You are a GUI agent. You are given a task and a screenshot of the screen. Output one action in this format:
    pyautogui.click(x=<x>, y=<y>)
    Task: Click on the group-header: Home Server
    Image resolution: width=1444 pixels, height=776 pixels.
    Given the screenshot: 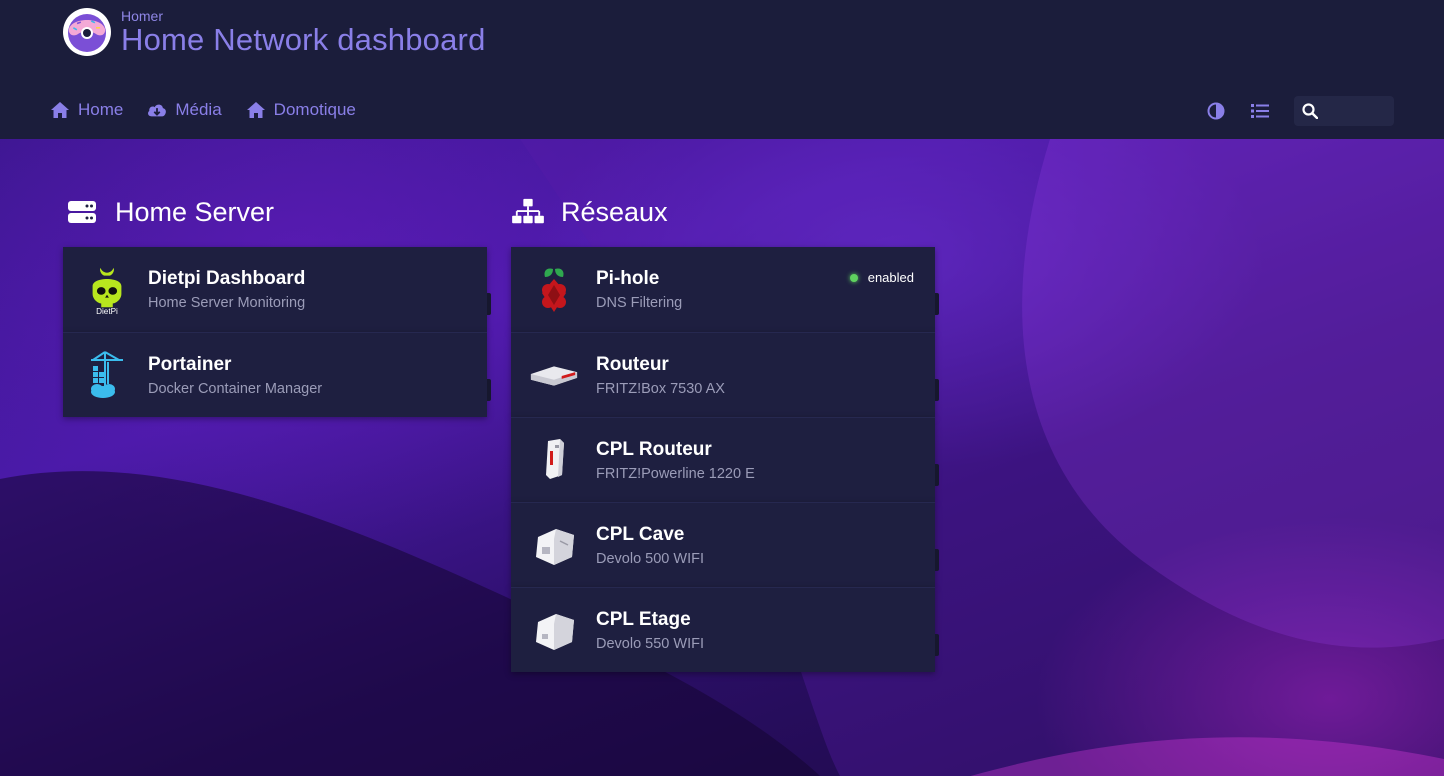 What is the action you would take?
    pyautogui.click(x=275, y=212)
    